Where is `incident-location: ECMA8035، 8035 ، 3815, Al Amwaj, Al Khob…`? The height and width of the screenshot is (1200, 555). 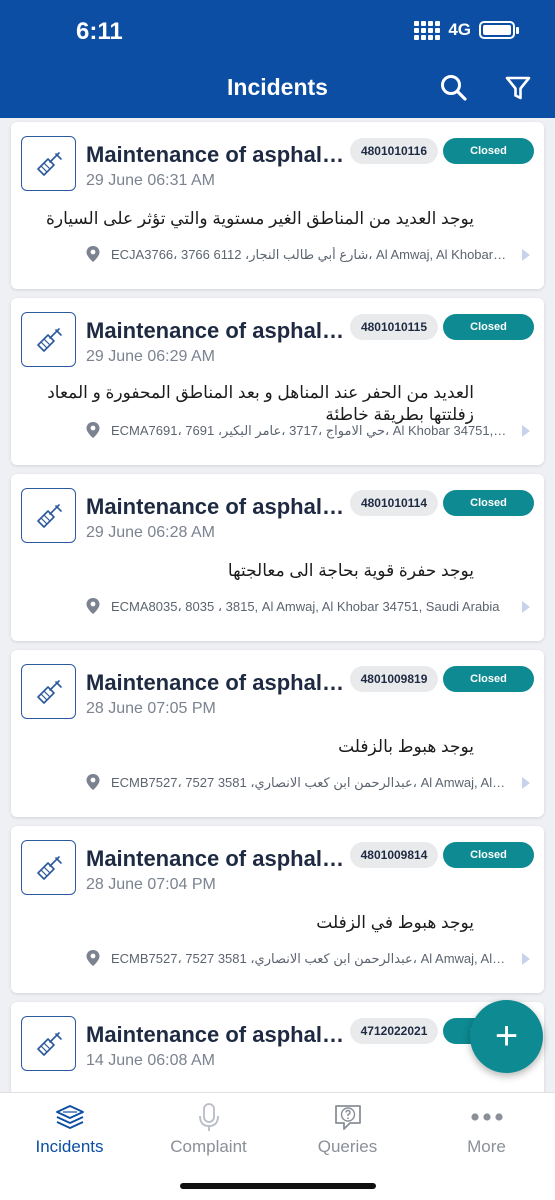
incident-location: ECMA8035، 8035 ، 3815, Al Amwaj, Al Khob… is located at coordinates (305, 606).